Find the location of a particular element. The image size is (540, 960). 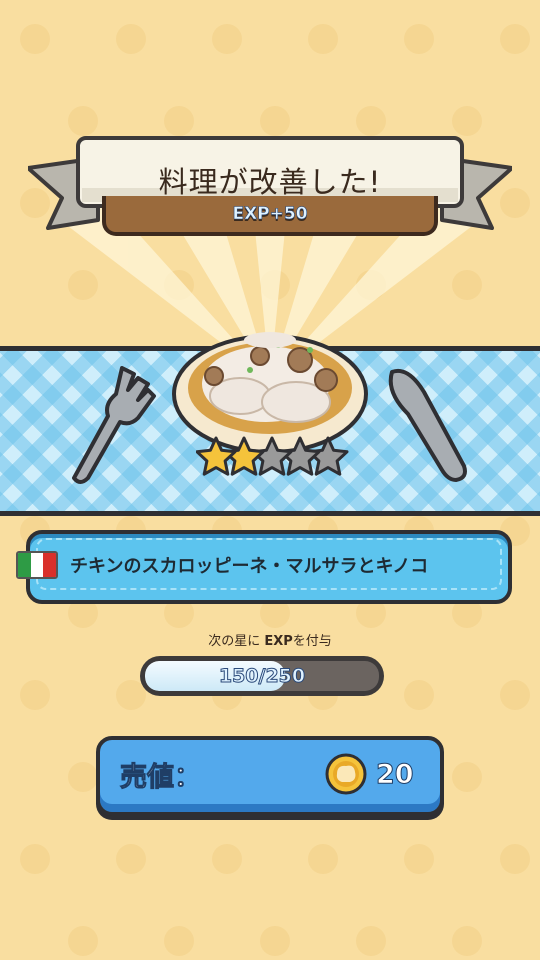

dish-name: チキンのスカロッピーネ・マルサラとキノコ is located at coordinates (249, 566).